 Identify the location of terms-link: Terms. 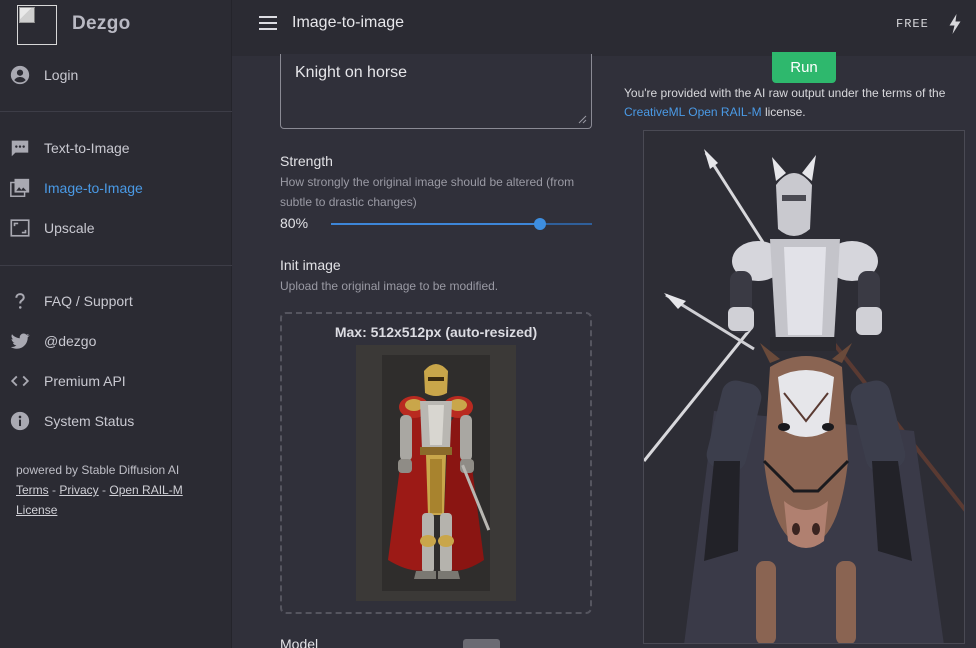
(32, 490).